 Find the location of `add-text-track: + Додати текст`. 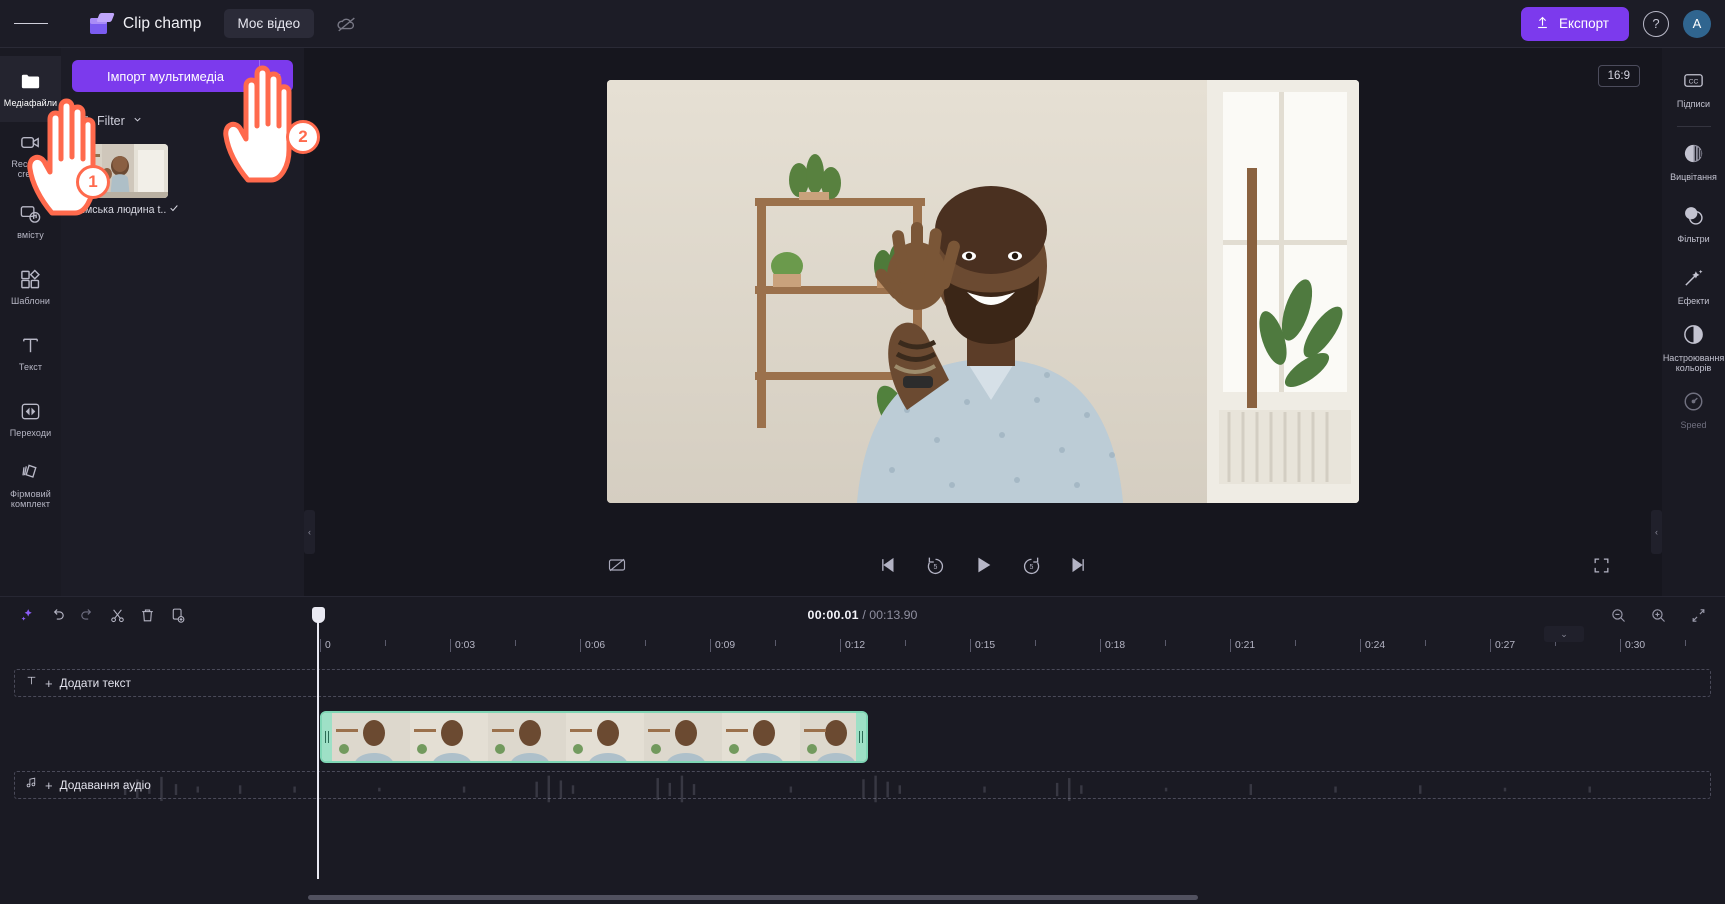

add-text-track: + Додати текст is located at coordinates (862, 683).